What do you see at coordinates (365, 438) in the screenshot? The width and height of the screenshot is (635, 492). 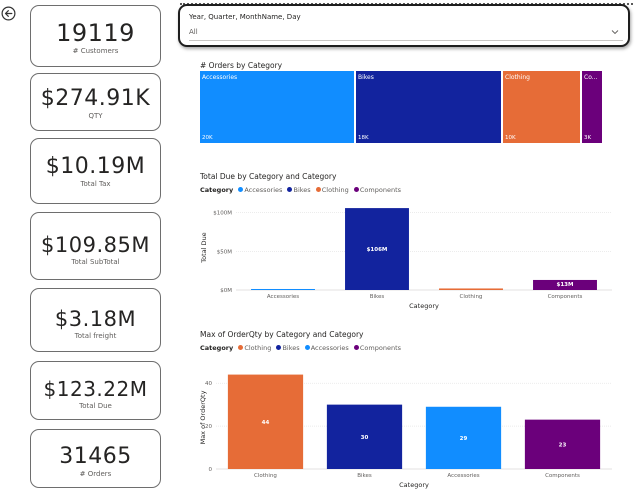 I see `data-label: 30` at bounding box center [365, 438].